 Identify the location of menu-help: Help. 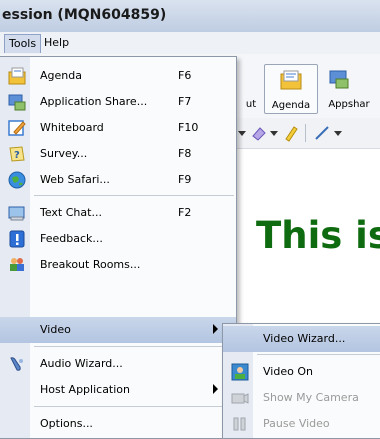
(56, 43).